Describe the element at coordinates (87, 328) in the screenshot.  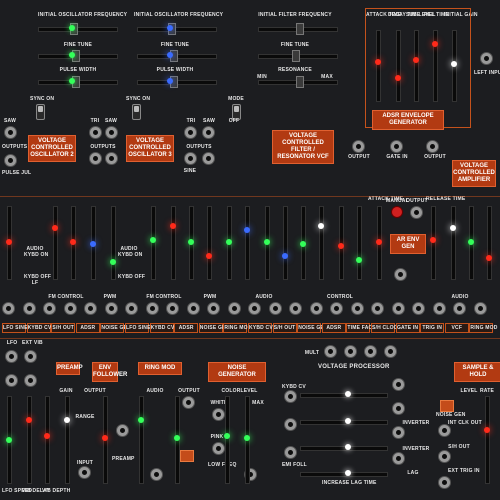
I see `strip-label: ADSR` at that location.